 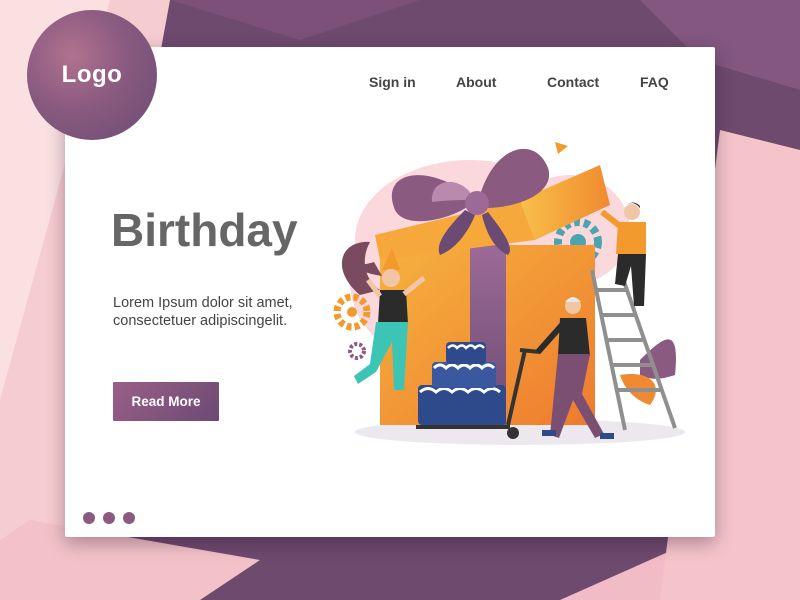 I want to click on nav-sign-in: Sign in, so click(x=392, y=82).